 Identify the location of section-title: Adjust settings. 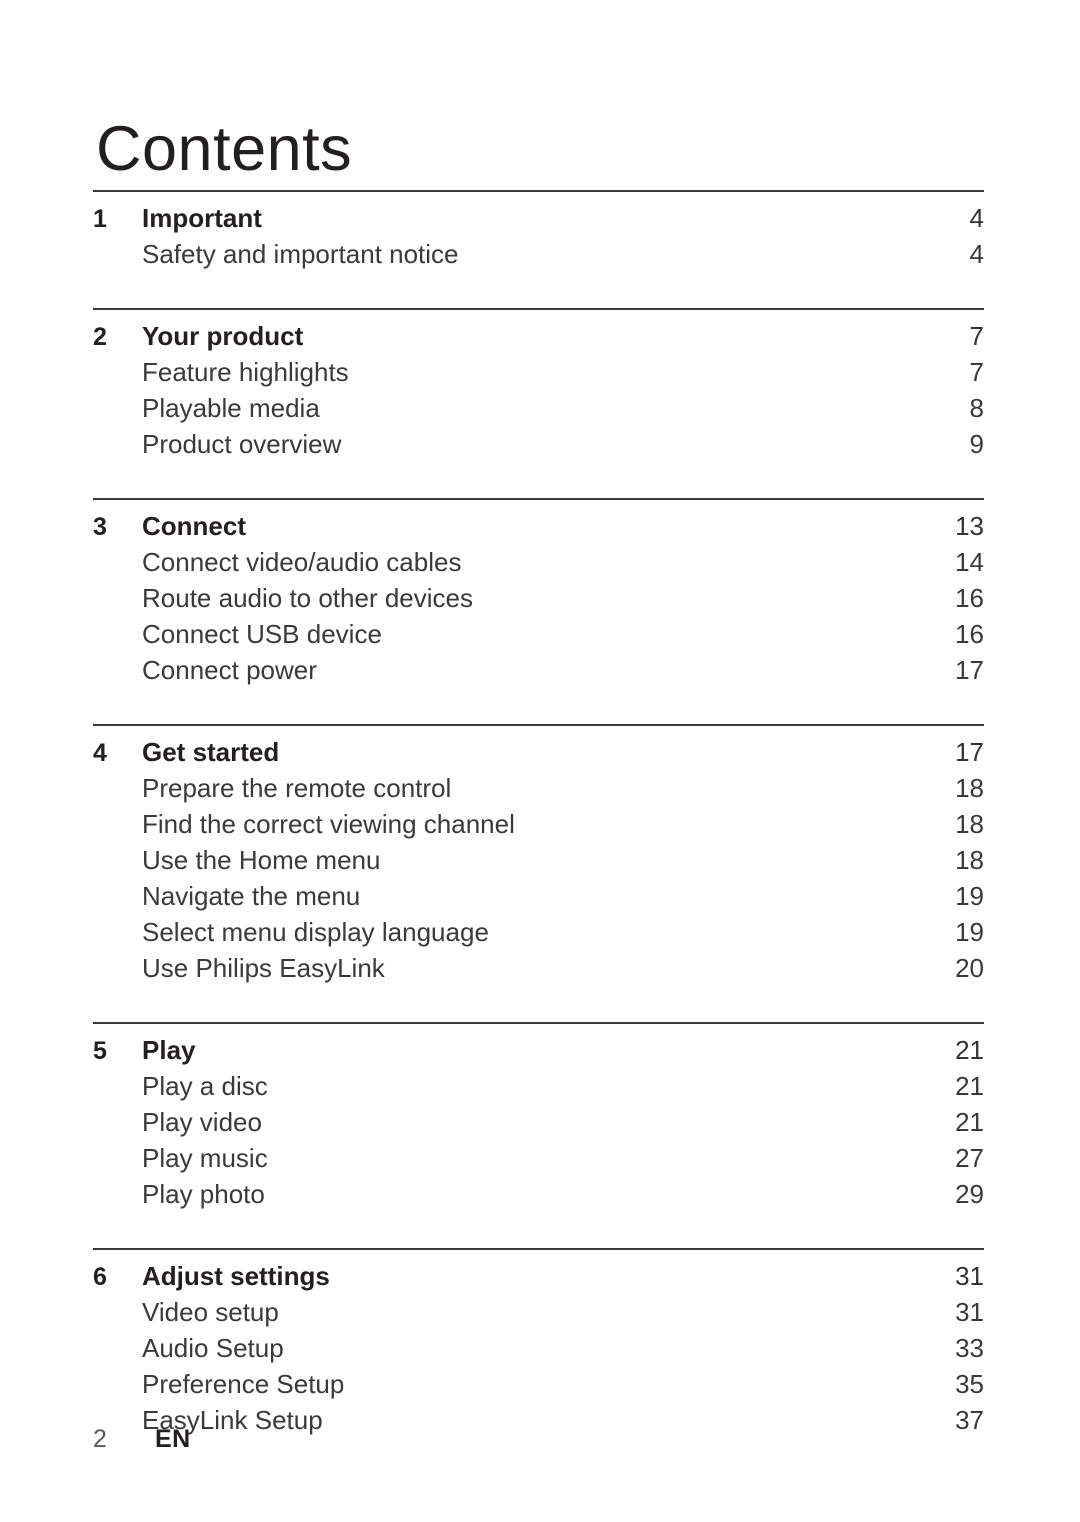
(236, 1276).